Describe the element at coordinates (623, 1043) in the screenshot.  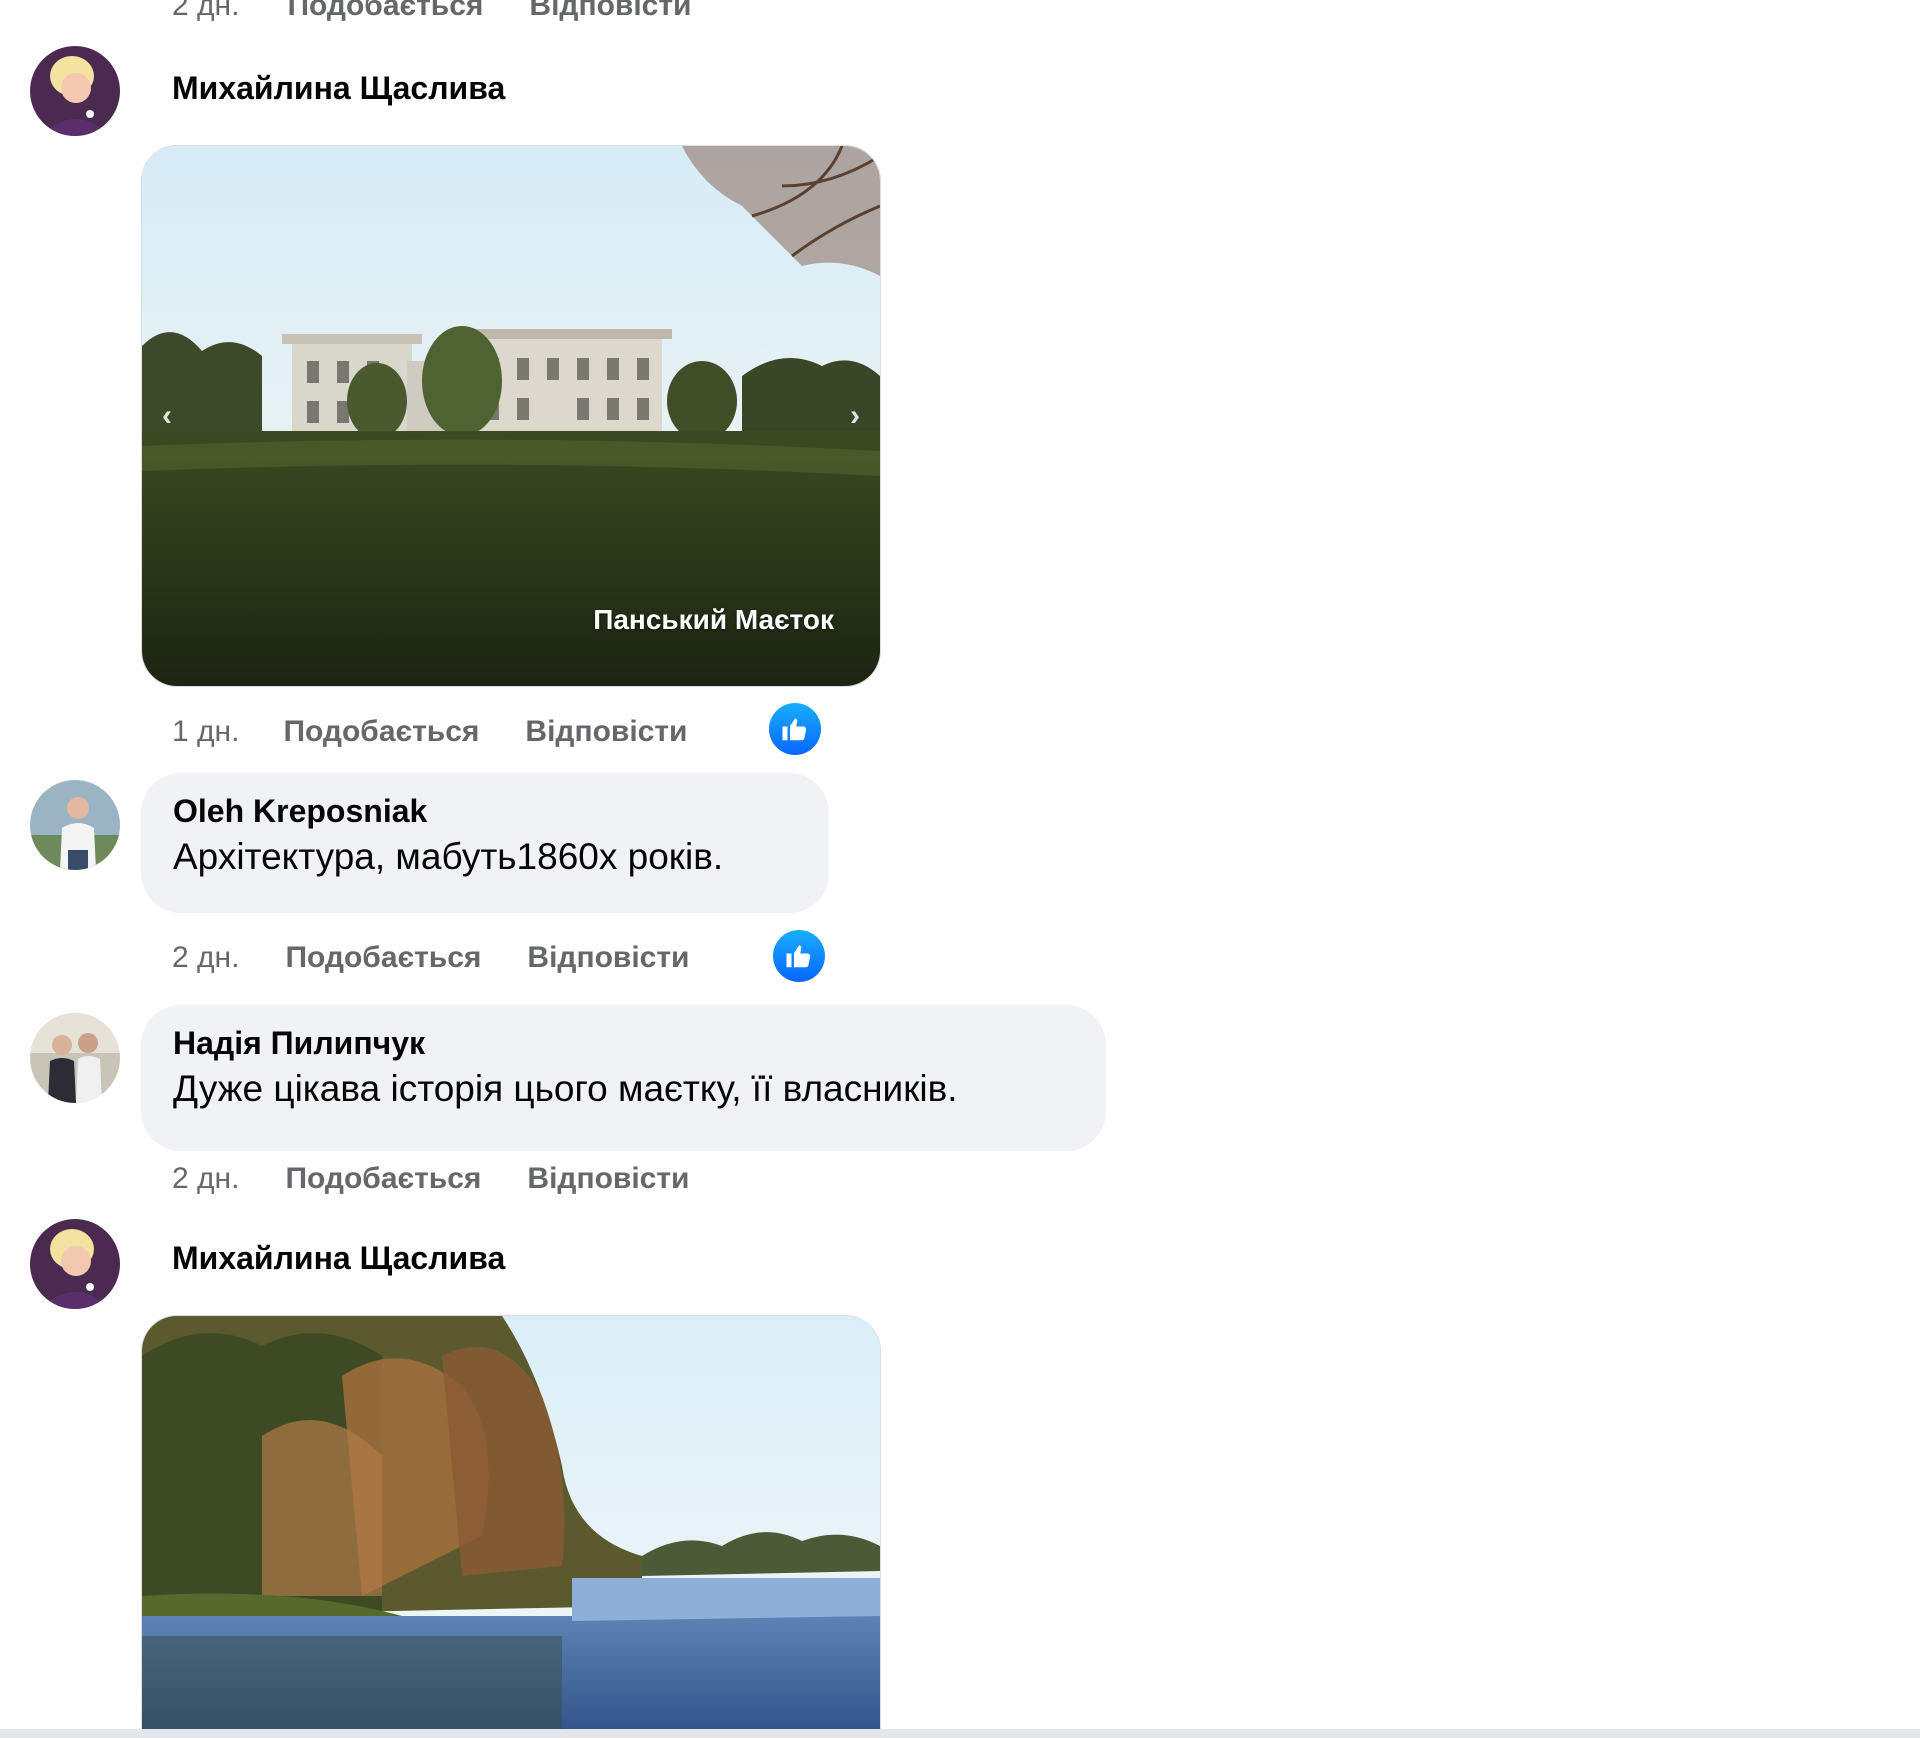
I see `comment-author: Надія Пилипчук` at that location.